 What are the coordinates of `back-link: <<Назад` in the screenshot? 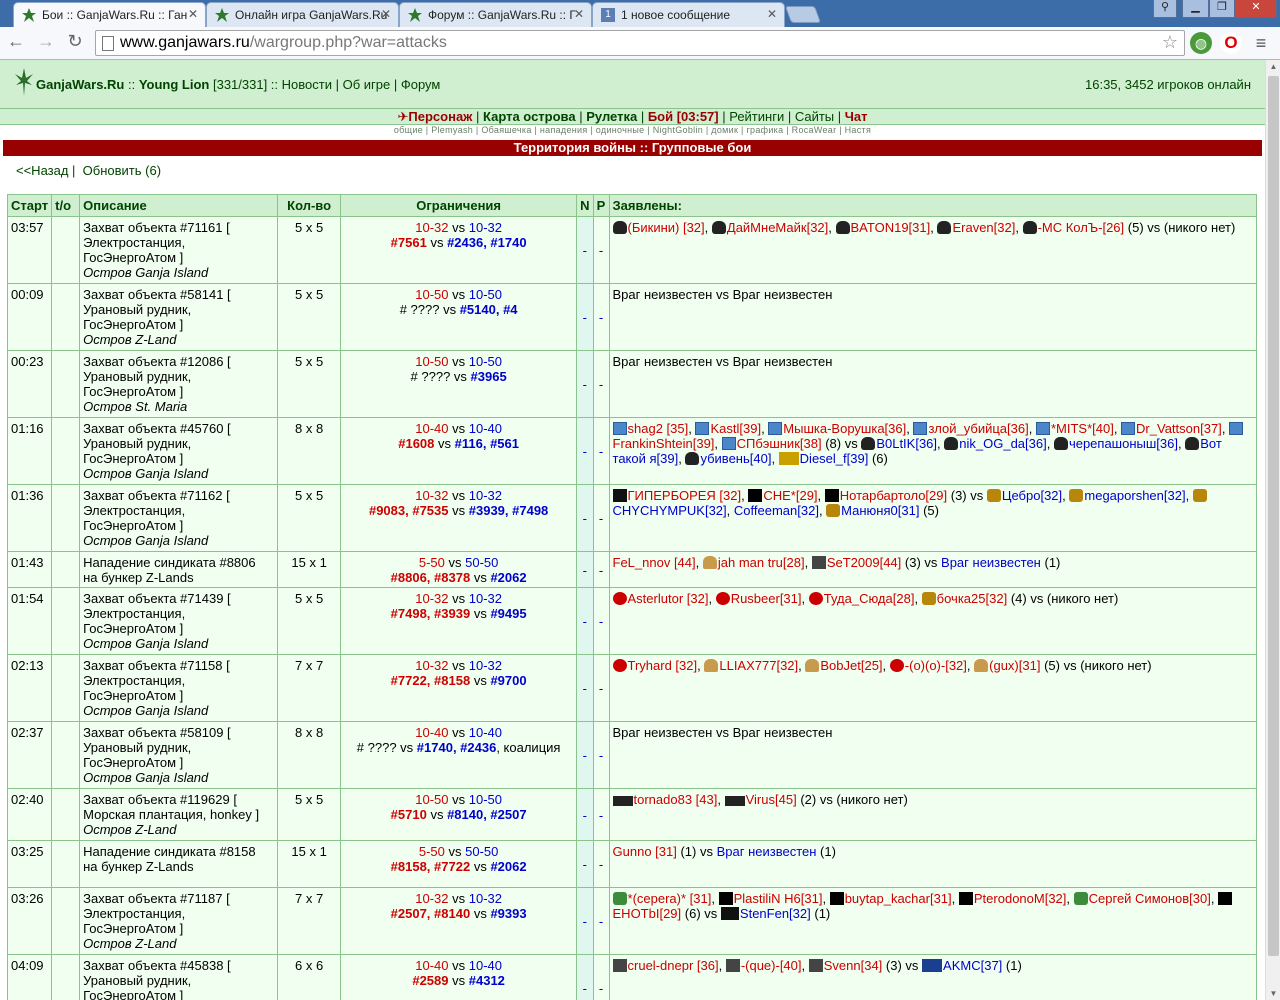 It's located at (42, 170).